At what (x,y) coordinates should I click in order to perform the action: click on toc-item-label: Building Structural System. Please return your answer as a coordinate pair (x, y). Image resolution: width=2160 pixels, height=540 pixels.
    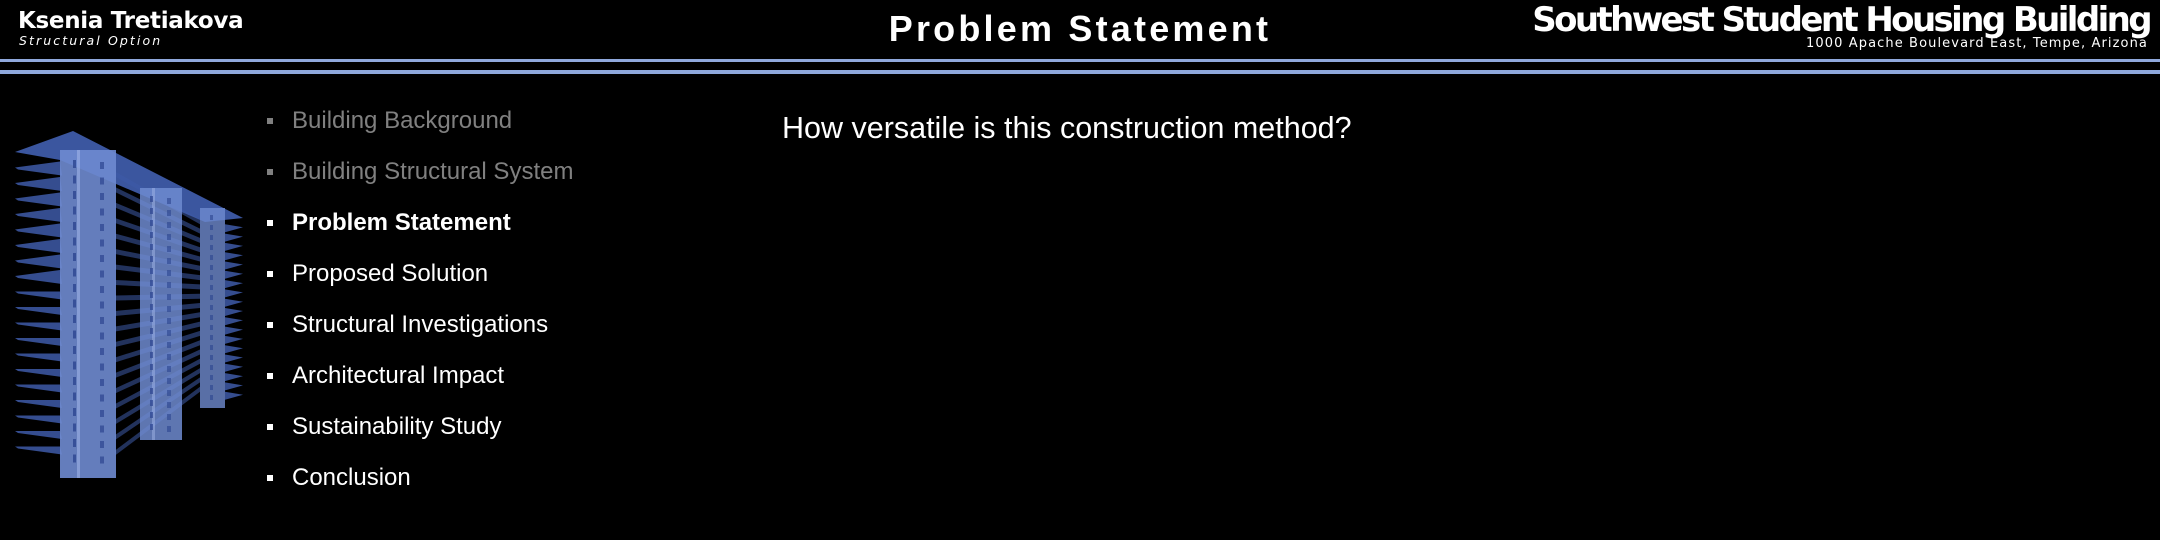
    Looking at the image, I should click on (433, 171).